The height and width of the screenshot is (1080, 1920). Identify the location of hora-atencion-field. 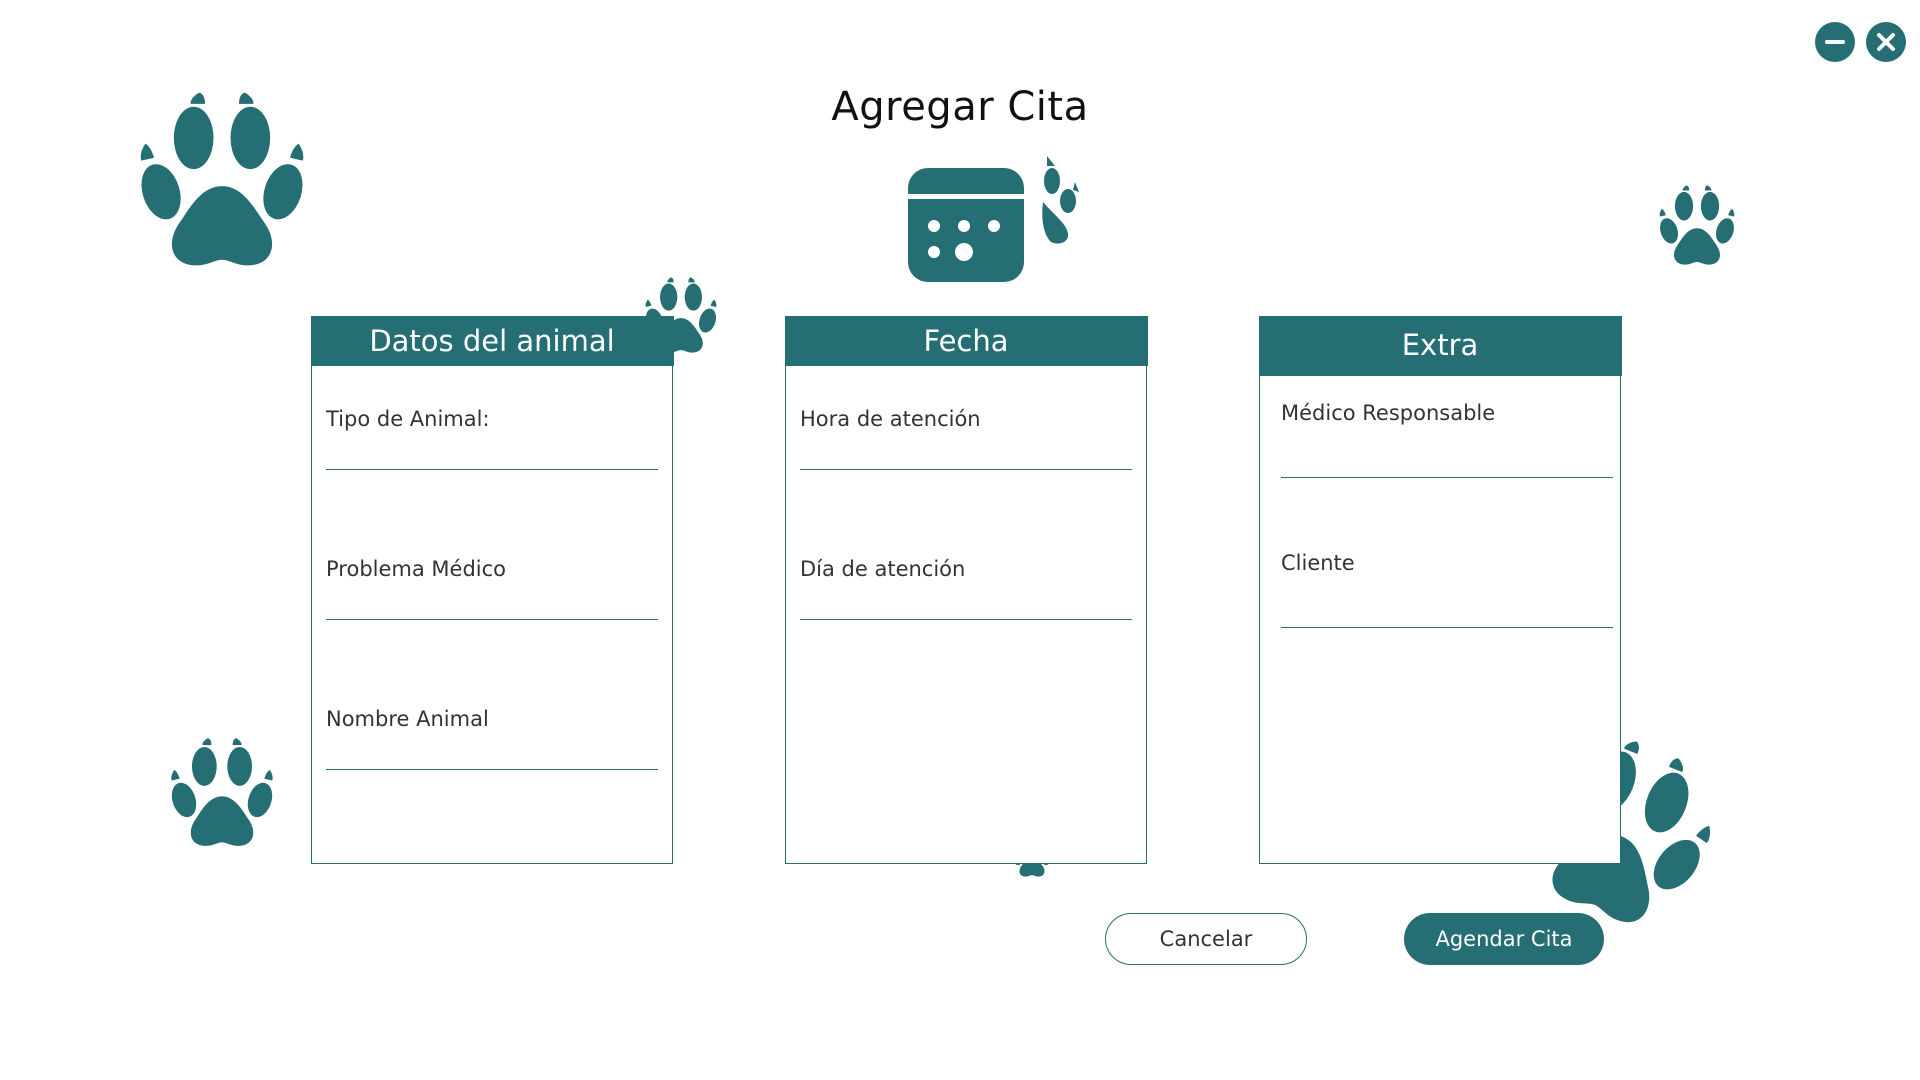
(966, 450).